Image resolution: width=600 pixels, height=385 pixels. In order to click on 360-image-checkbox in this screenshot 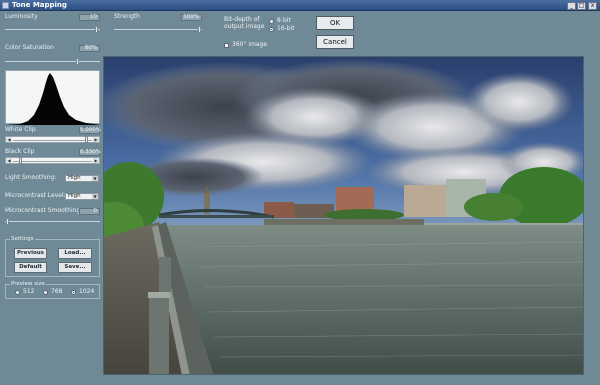, I will do `click(226, 45)`.